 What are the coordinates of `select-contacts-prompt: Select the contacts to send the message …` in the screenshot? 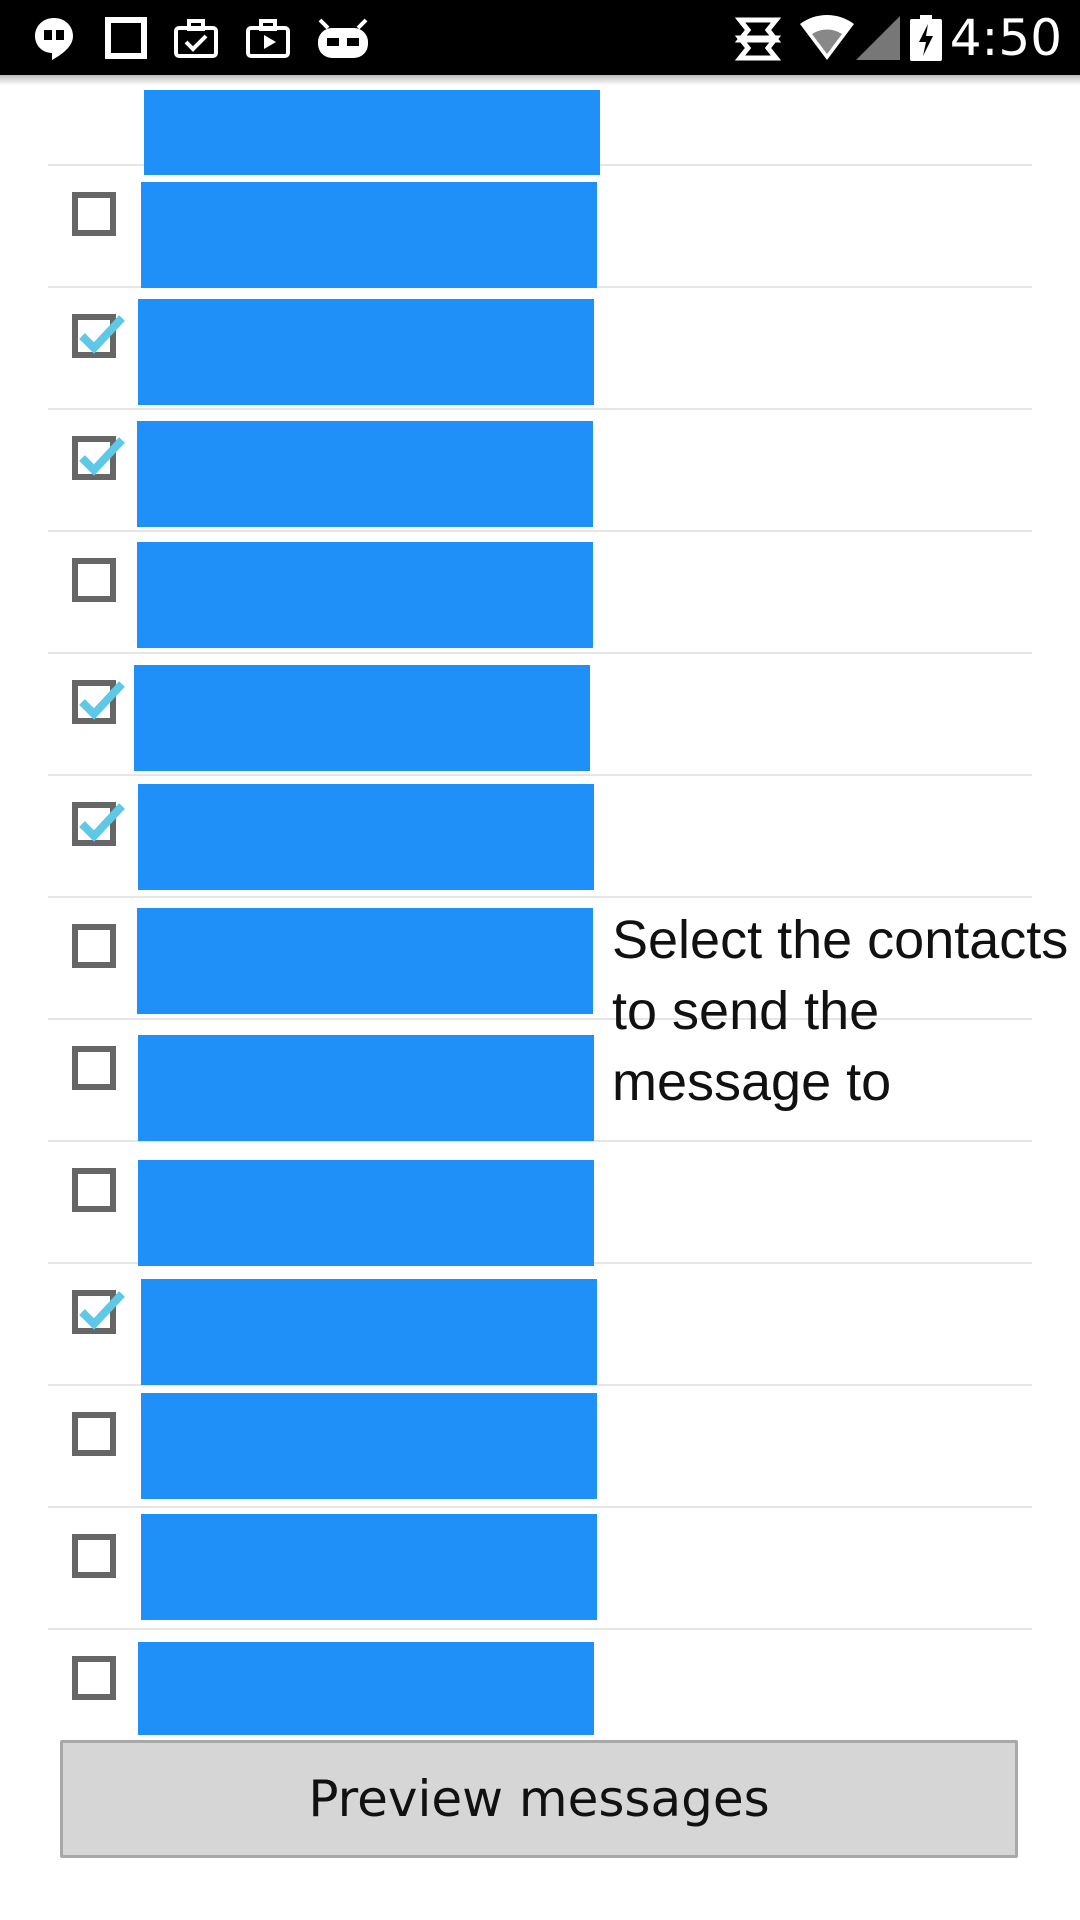 It's located at (840, 1011).